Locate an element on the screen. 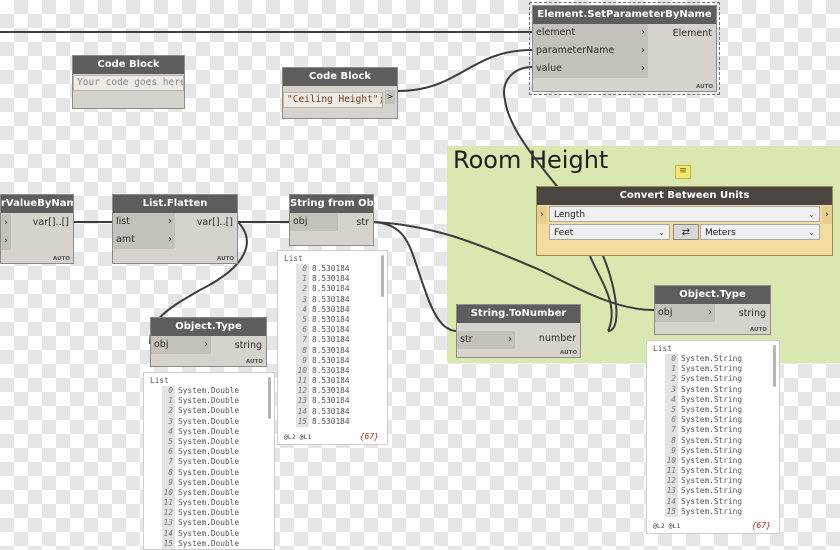 The width and height of the screenshot is (840, 550). preview-item: 13 System.Double is located at coordinates (209, 523).